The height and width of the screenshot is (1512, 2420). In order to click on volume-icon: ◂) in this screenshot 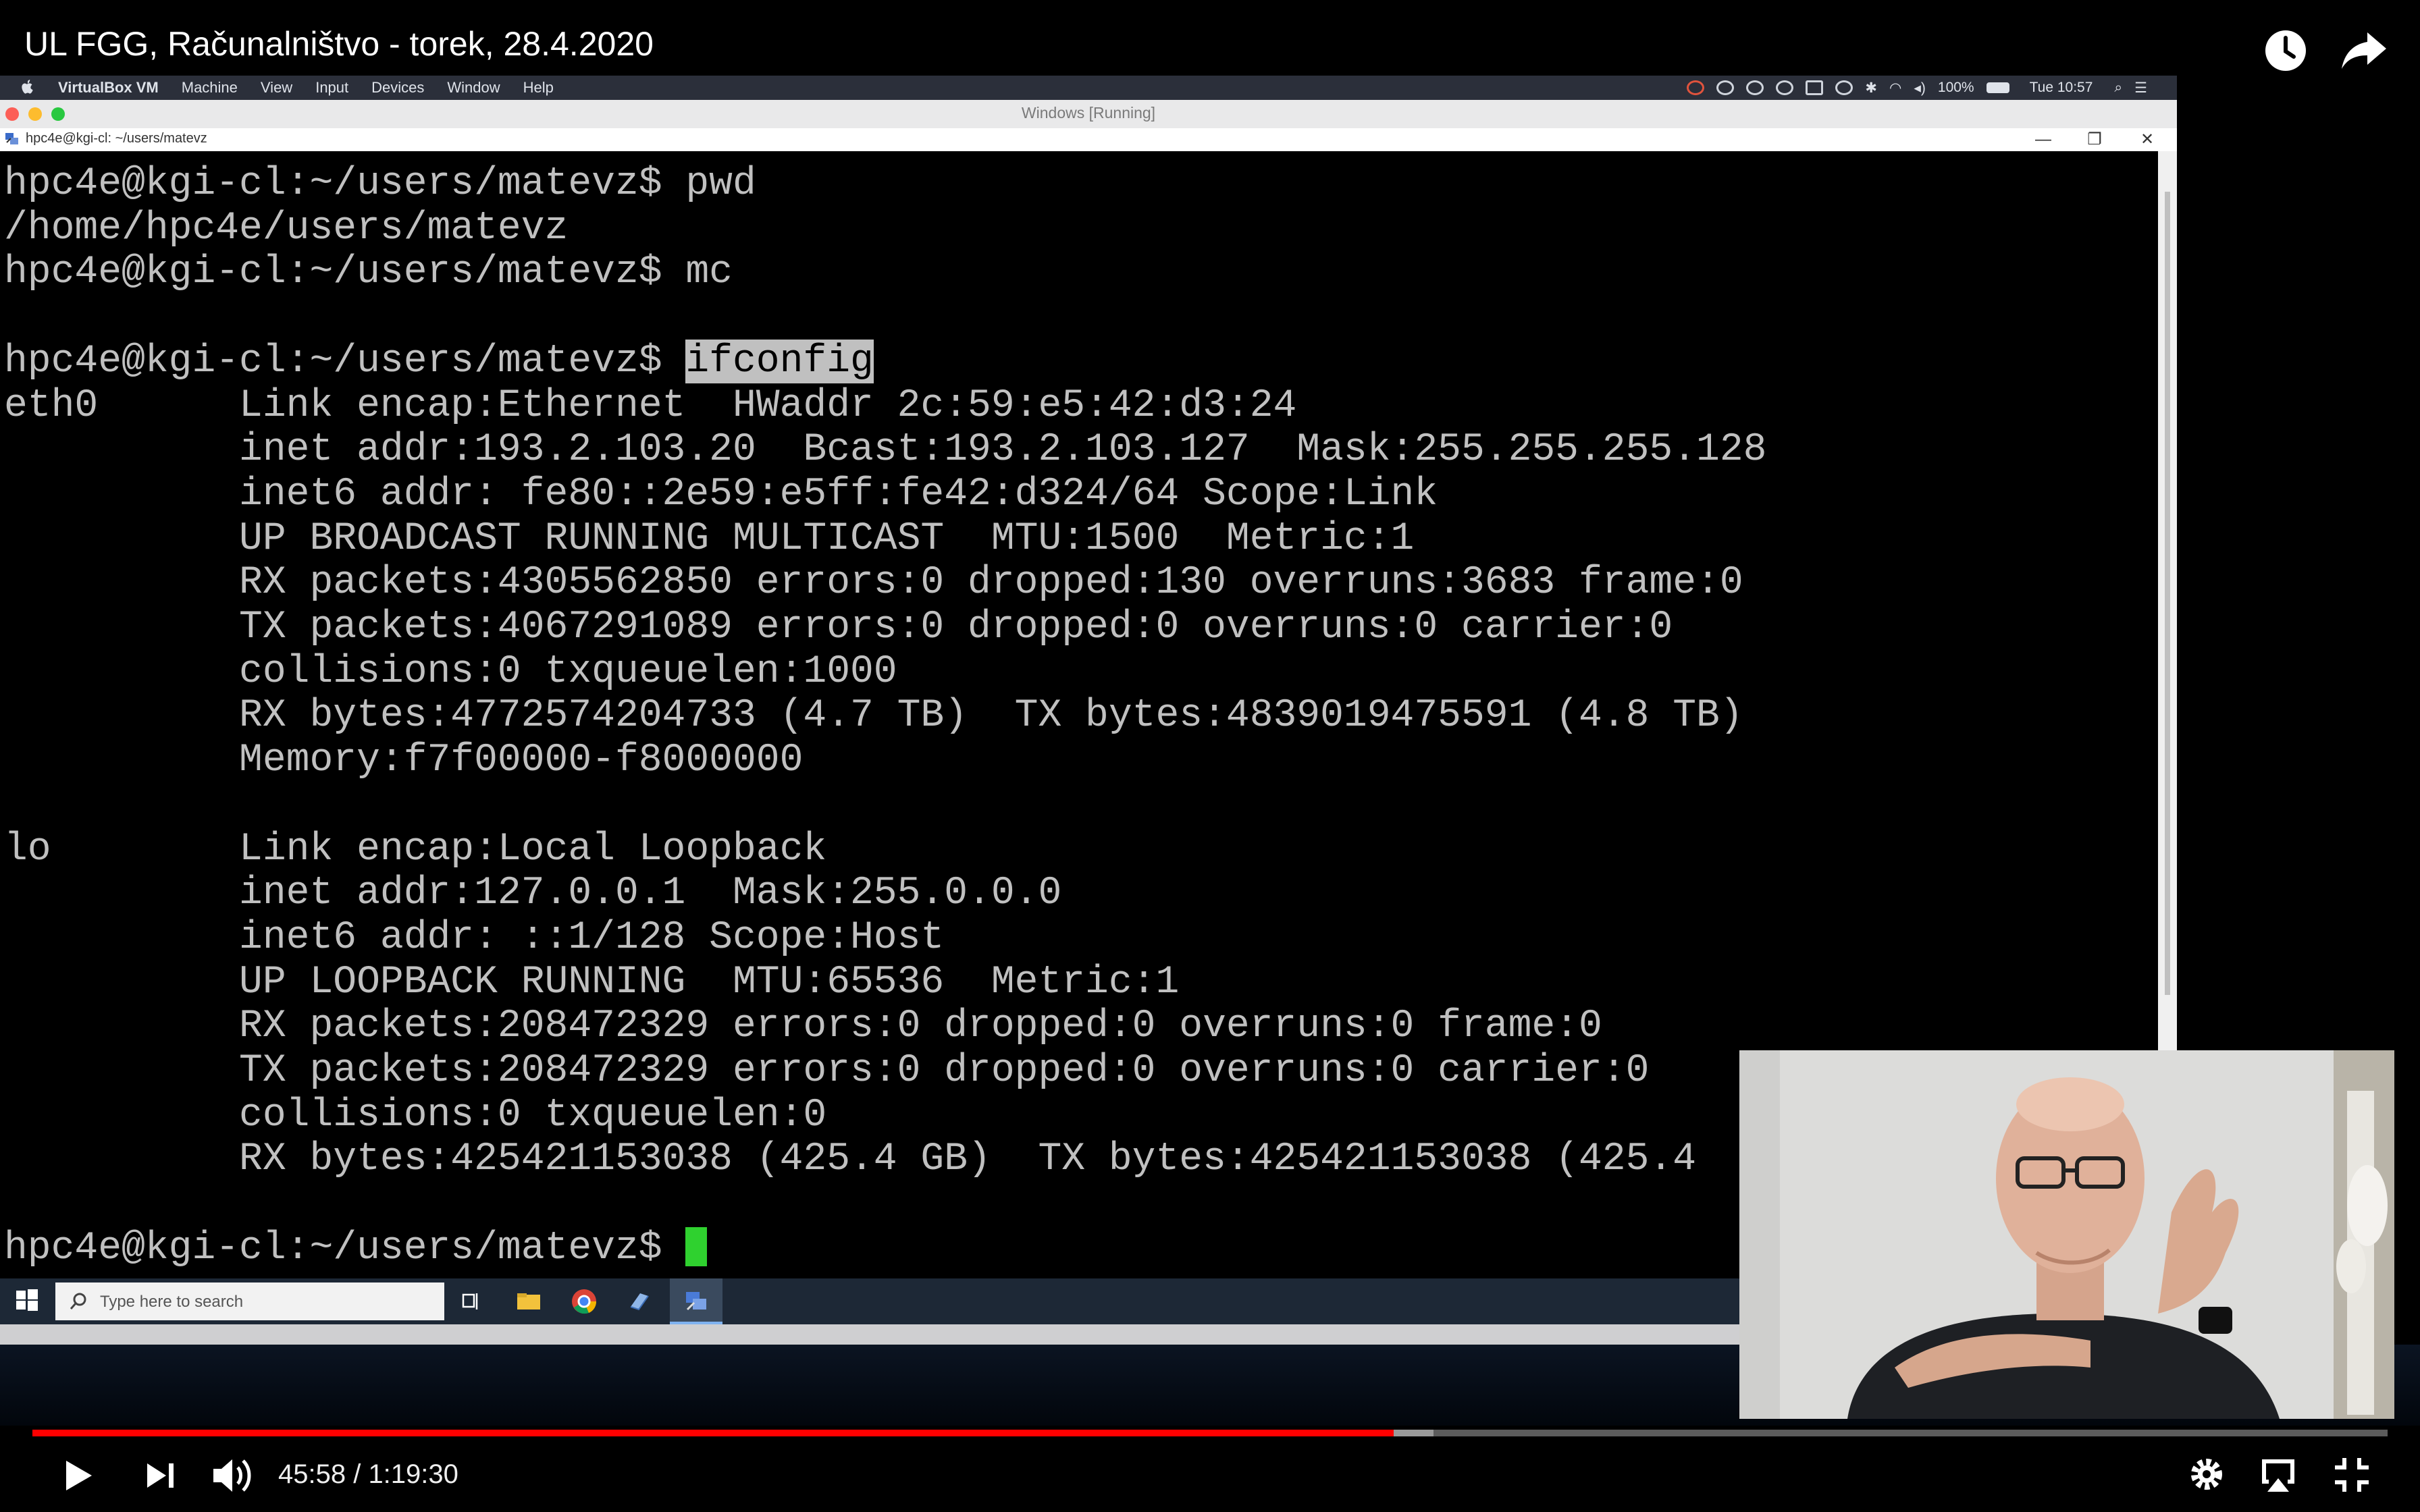, I will do `click(1920, 89)`.